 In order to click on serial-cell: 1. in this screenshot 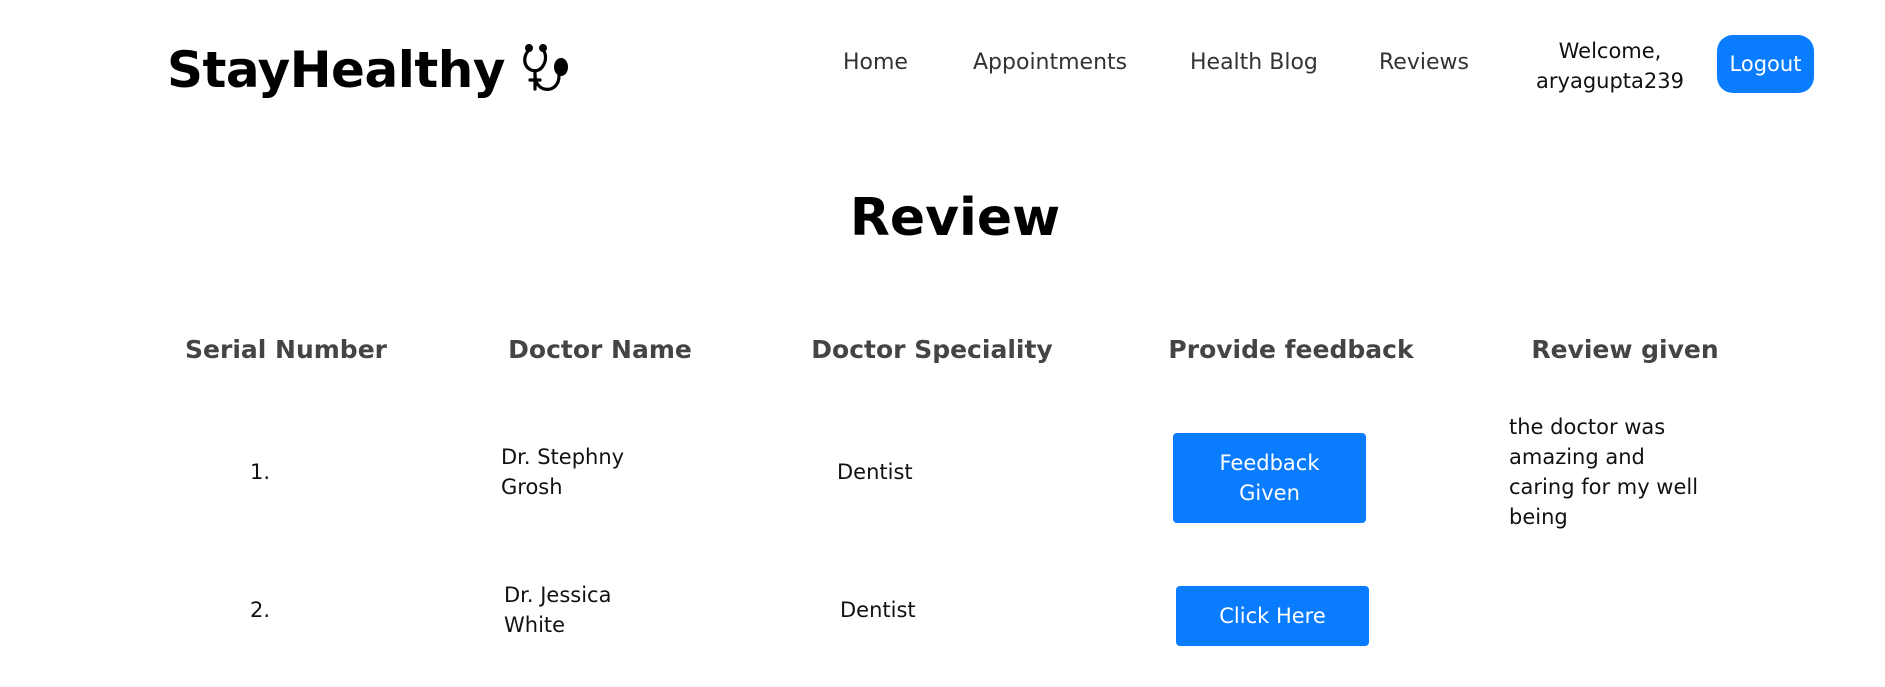, I will do `click(260, 472)`.